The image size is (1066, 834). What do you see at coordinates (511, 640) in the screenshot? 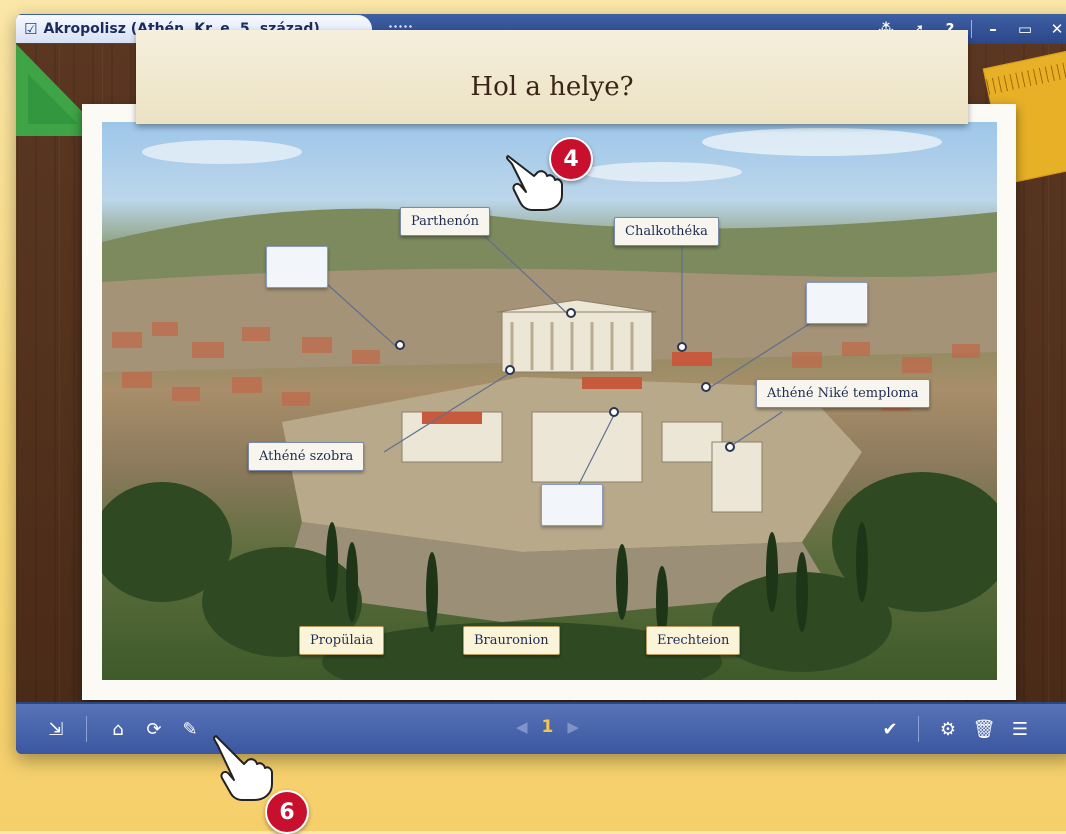
I see `bank-label-brauronion: Brauronion` at bounding box center [511, 640].